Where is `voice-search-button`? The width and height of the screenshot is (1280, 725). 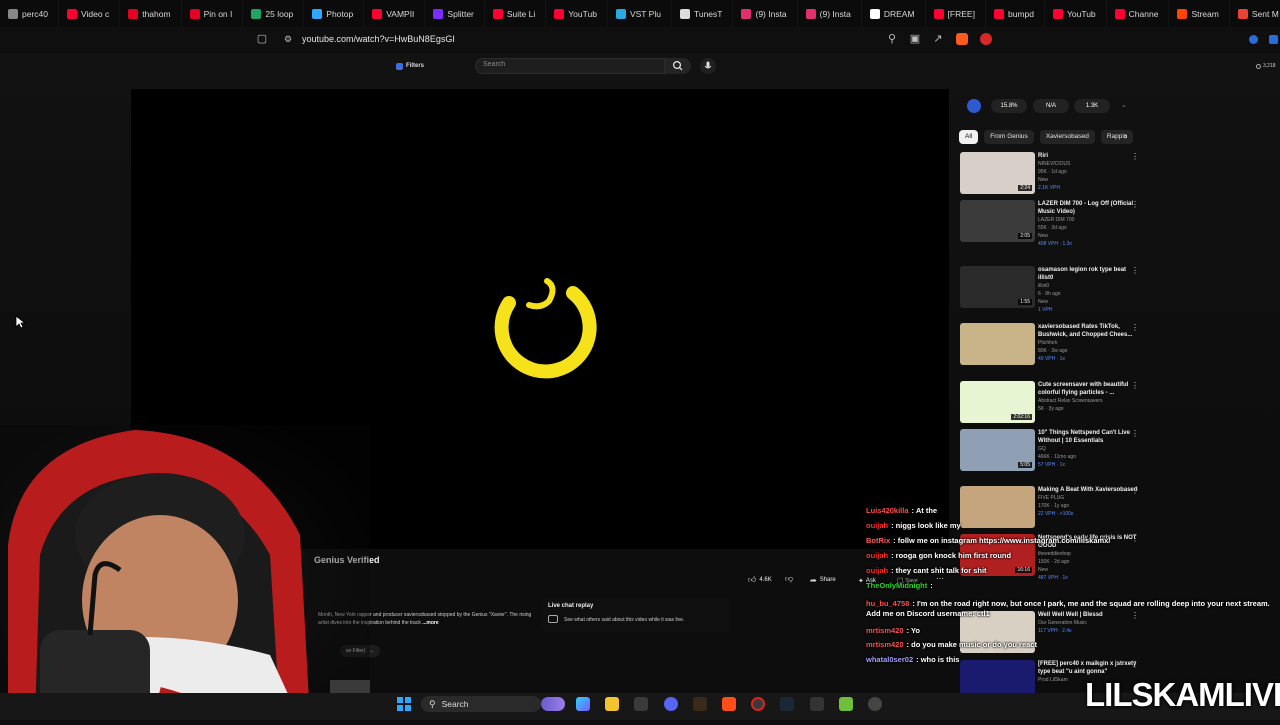
voice-search-button is located at coordinates (708, 66).